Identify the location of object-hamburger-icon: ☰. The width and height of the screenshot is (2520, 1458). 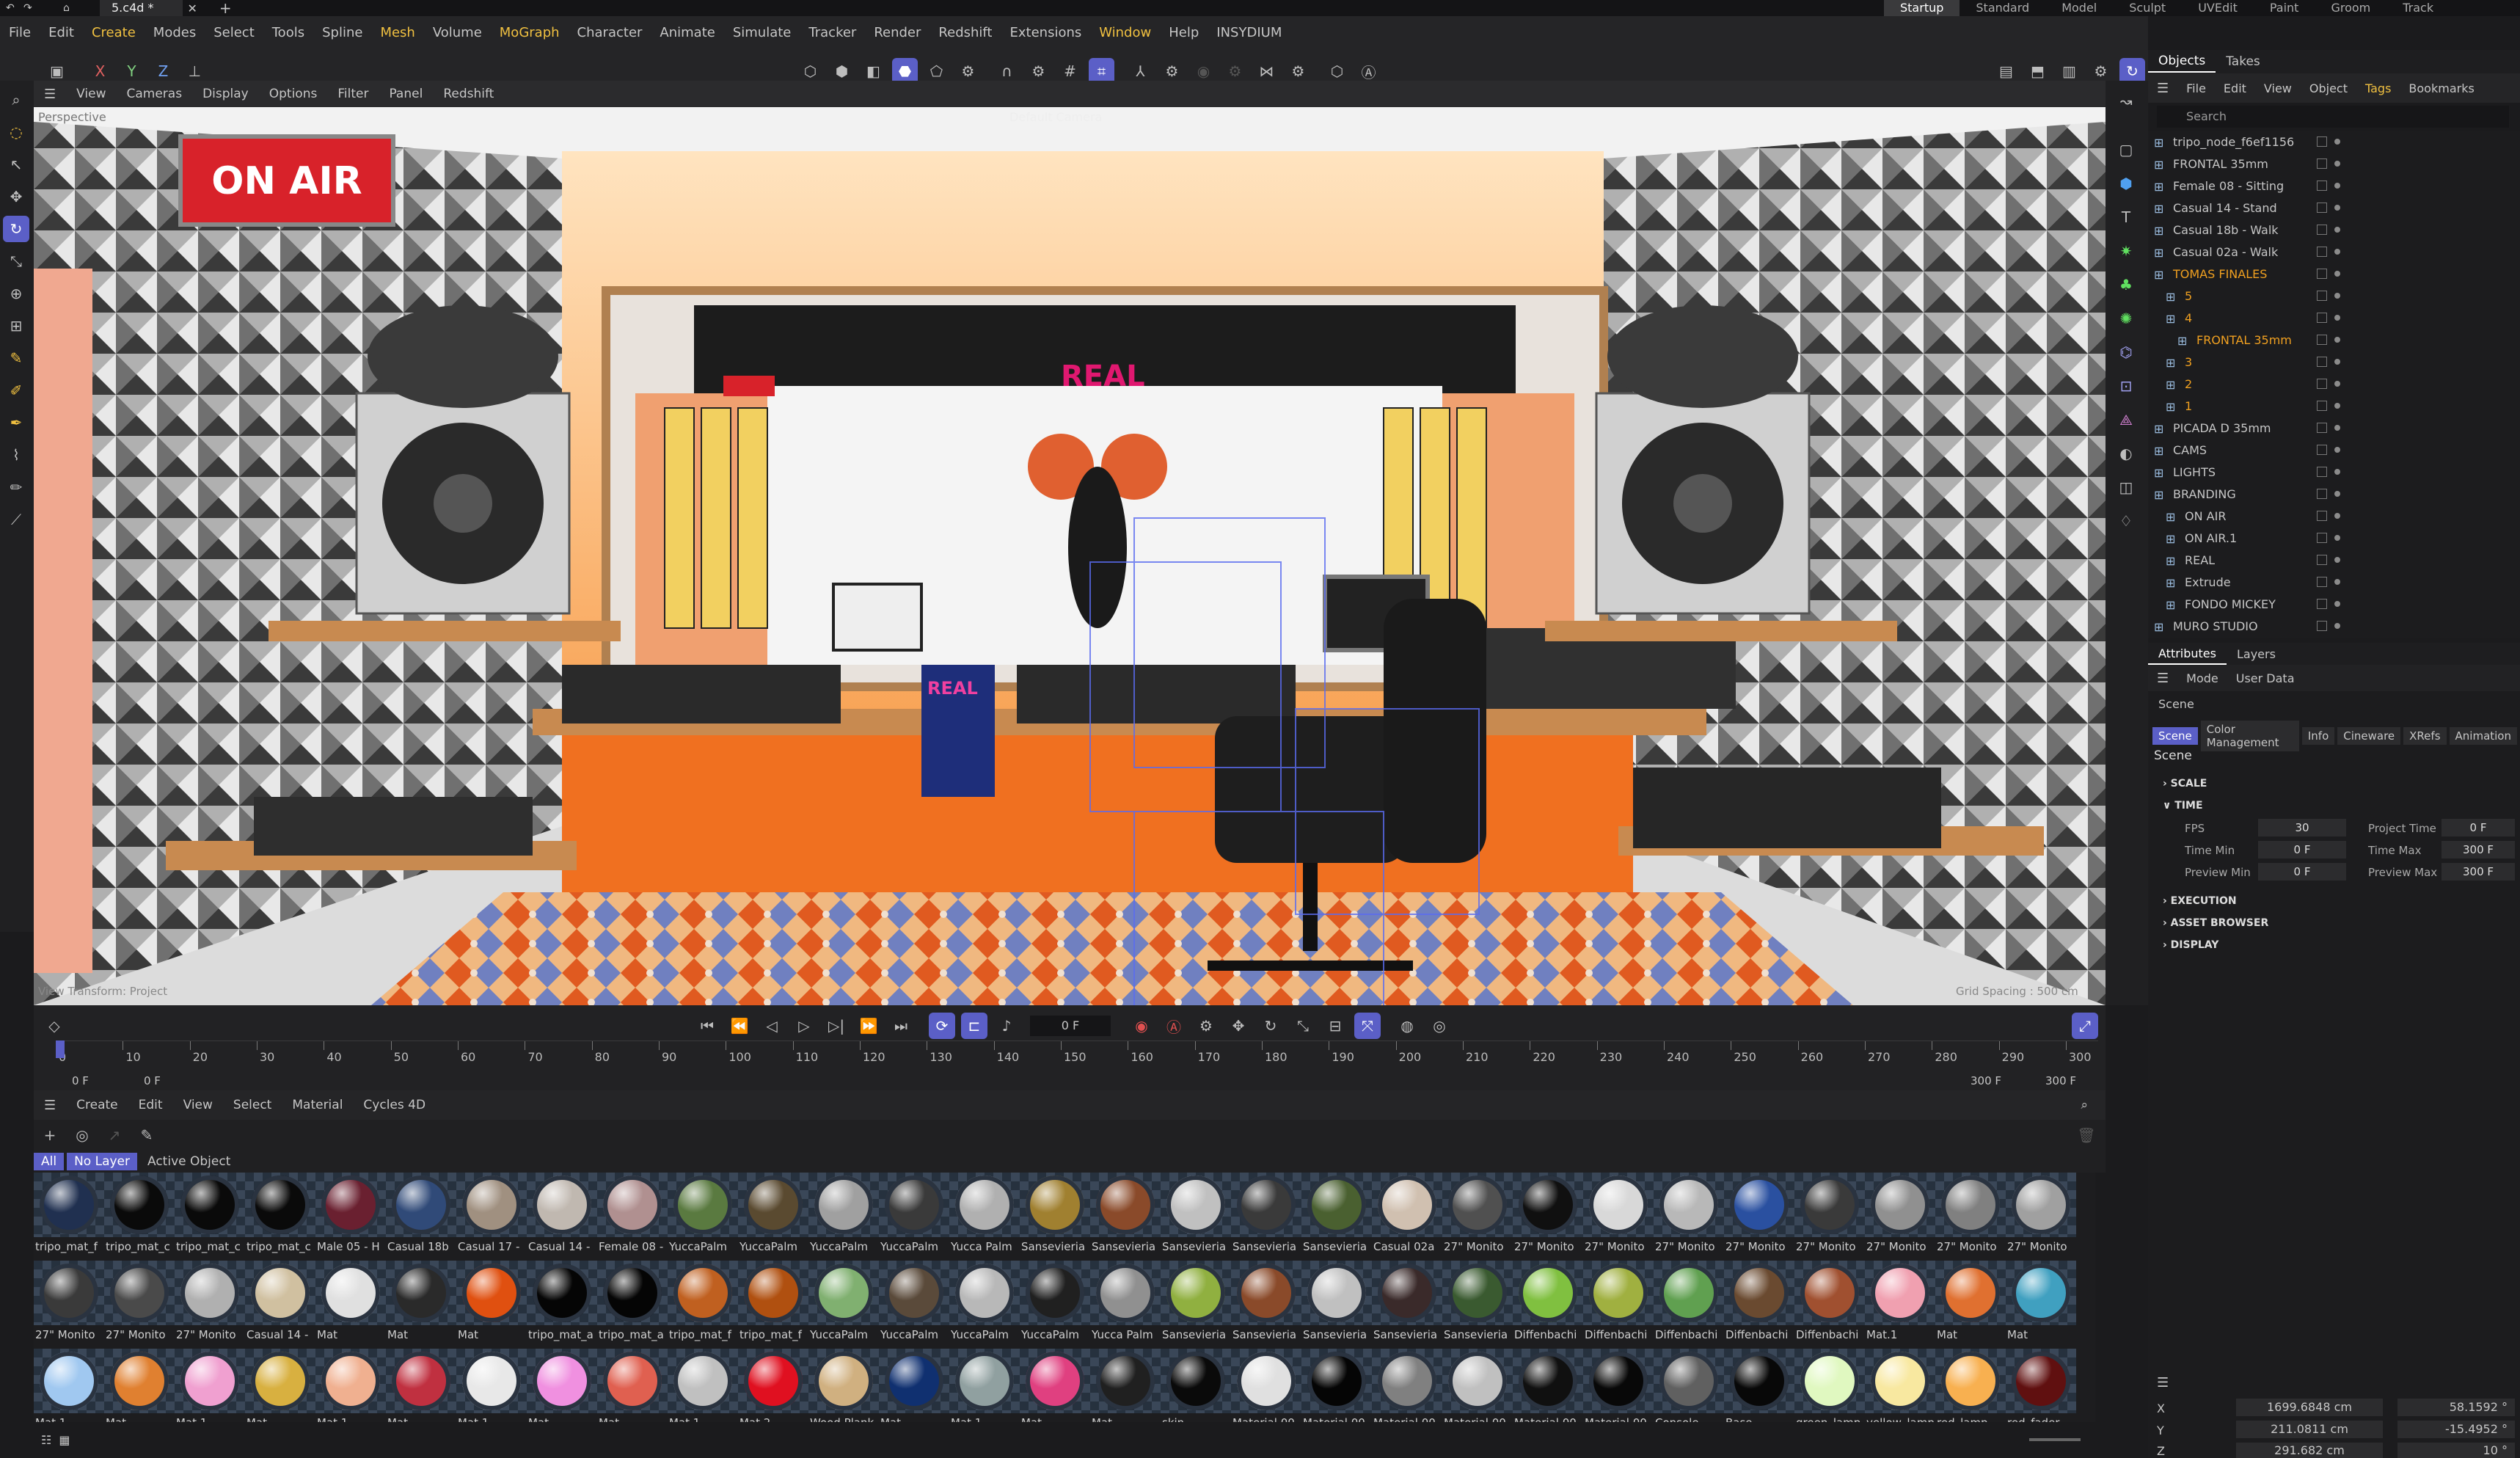
(2162, 88).